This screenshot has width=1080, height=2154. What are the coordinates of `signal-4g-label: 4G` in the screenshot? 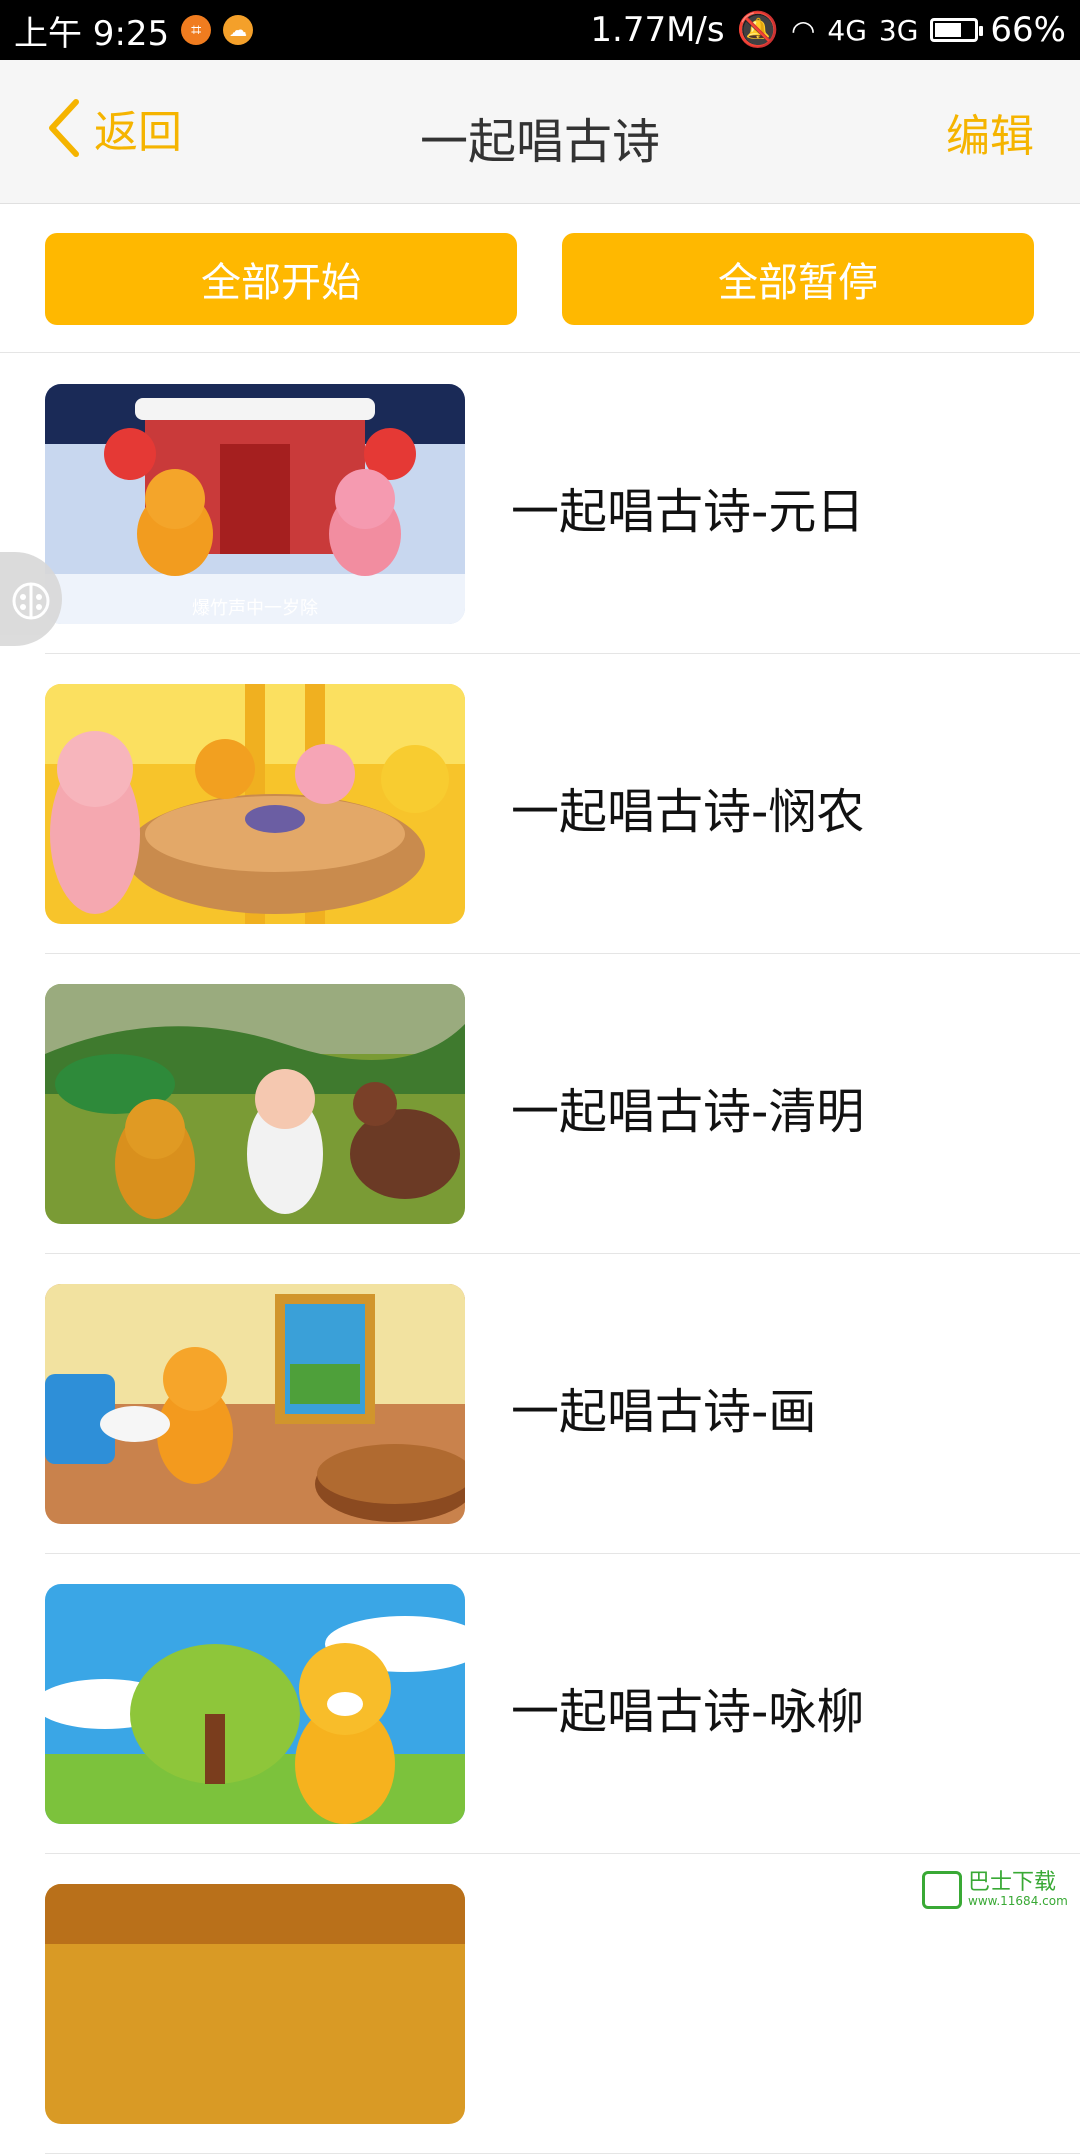 It's located at (847, 30).